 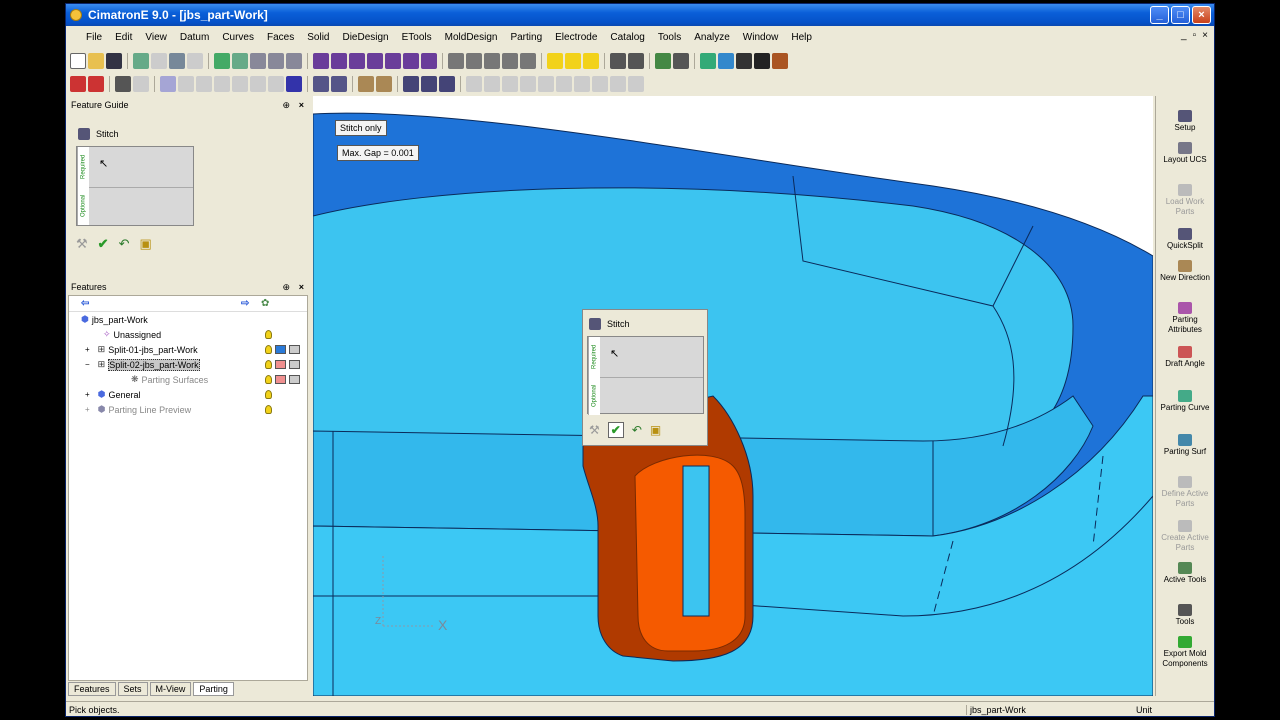 I want to click on menu-electrode: Electrode, so click(x=576, y=37).